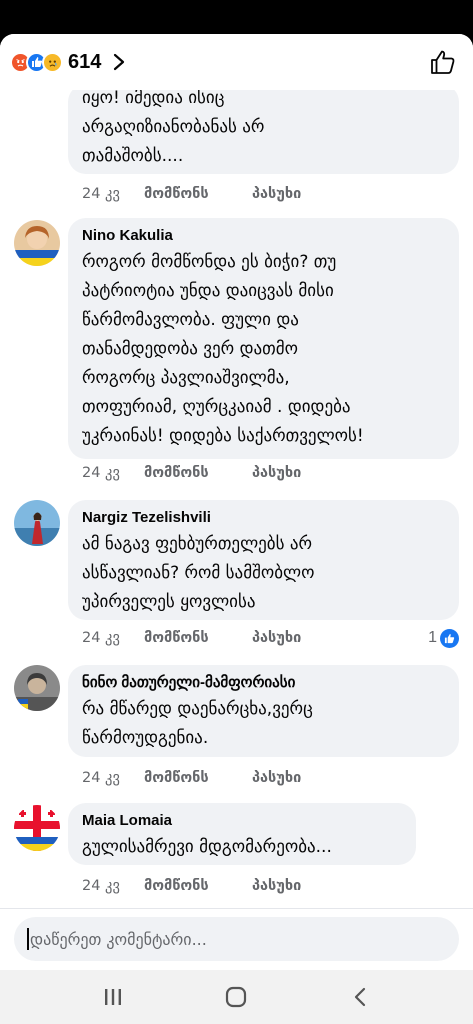 This screenshot has width=473, height=1024. What do you see at coordinates (52, 62) in the screenshot?
I see `sad-icon` at bounding box center [52, 62].